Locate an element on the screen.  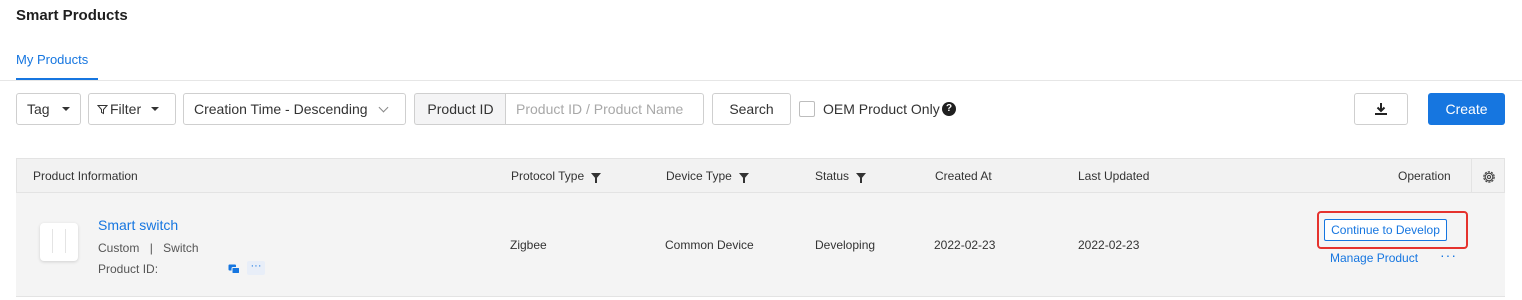
col-device-type: Device Type is located at coordinates (707, 176).